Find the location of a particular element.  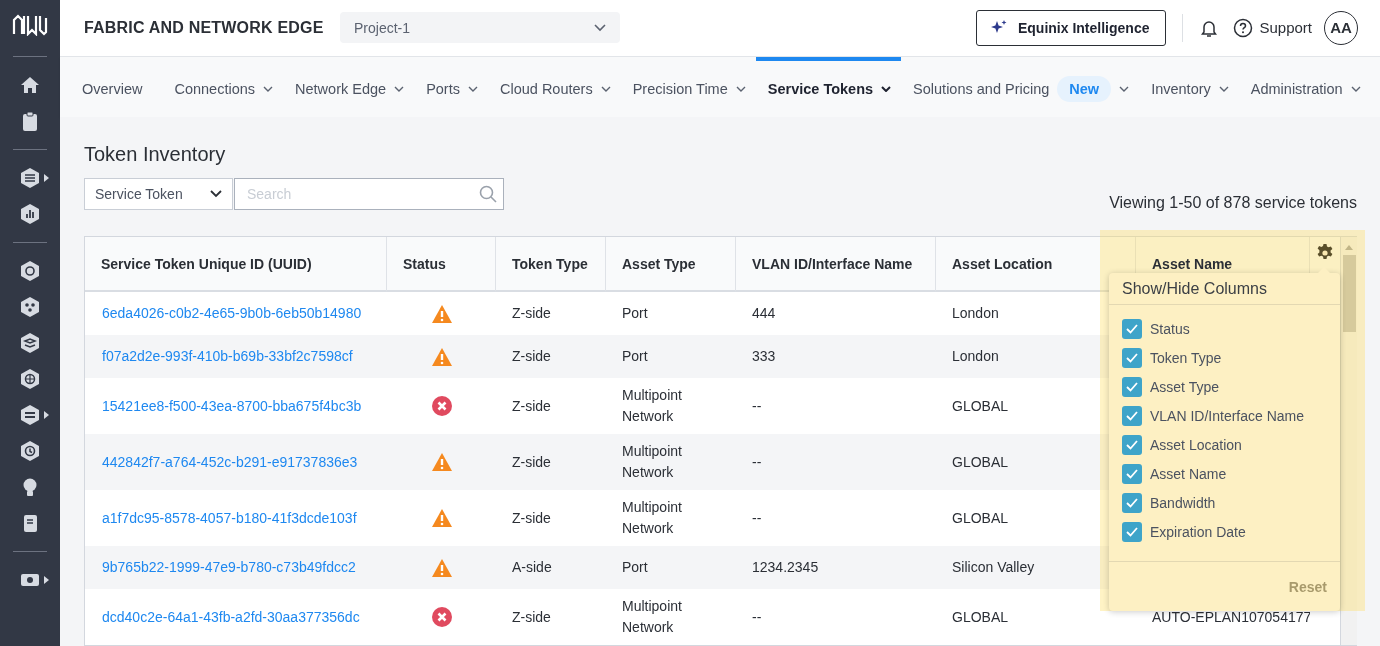

result-count: Viewing 1-50 of 878 service tokens is located at coordinates (1233, 203).